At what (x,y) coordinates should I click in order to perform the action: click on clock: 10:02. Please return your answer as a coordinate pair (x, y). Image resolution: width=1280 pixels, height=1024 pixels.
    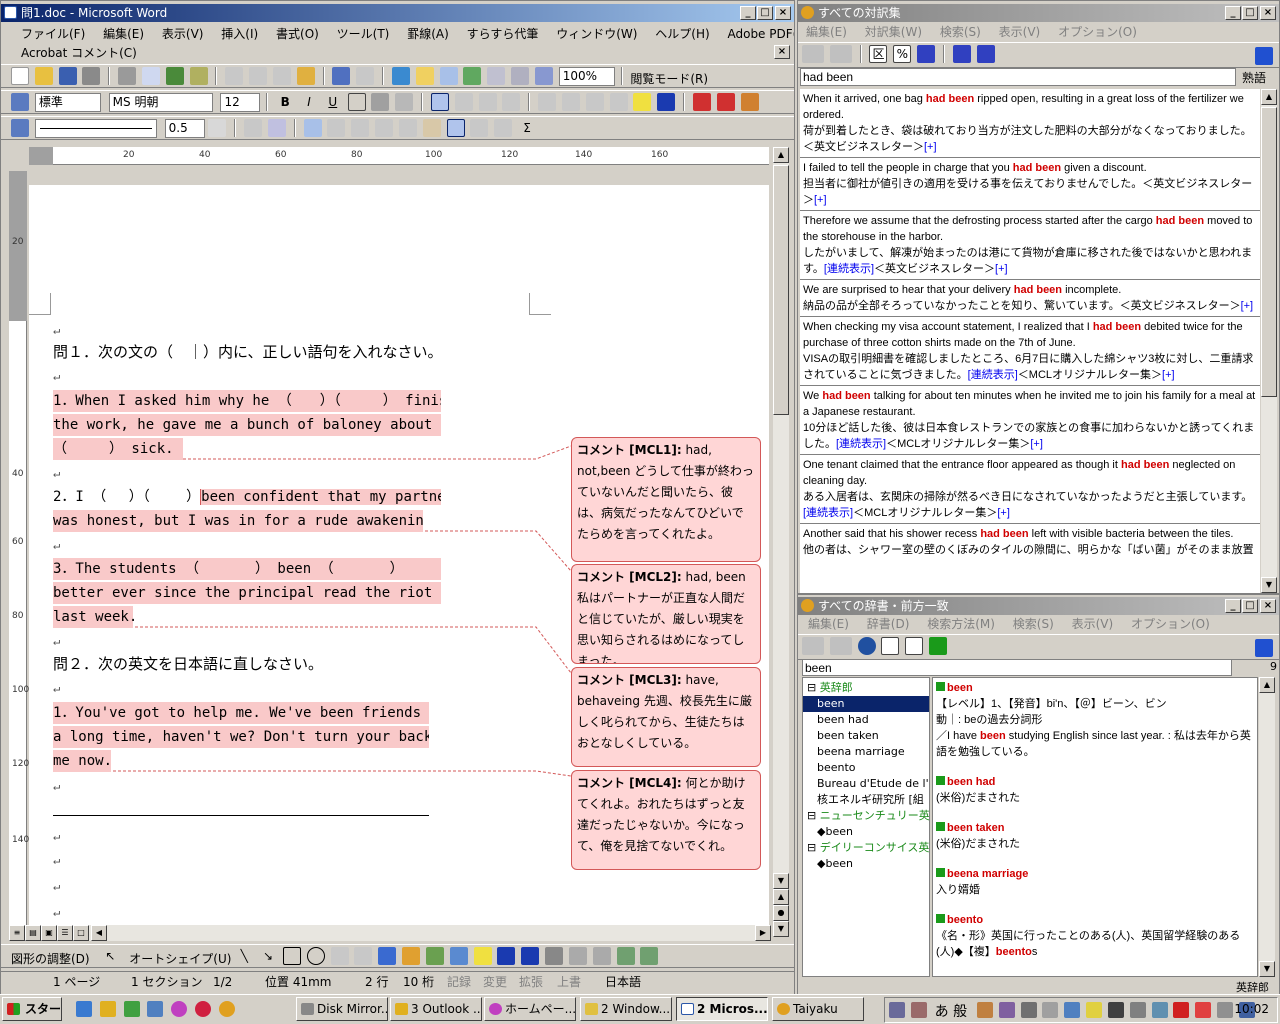
    Looking at the image, I should click on (1251, 1009).